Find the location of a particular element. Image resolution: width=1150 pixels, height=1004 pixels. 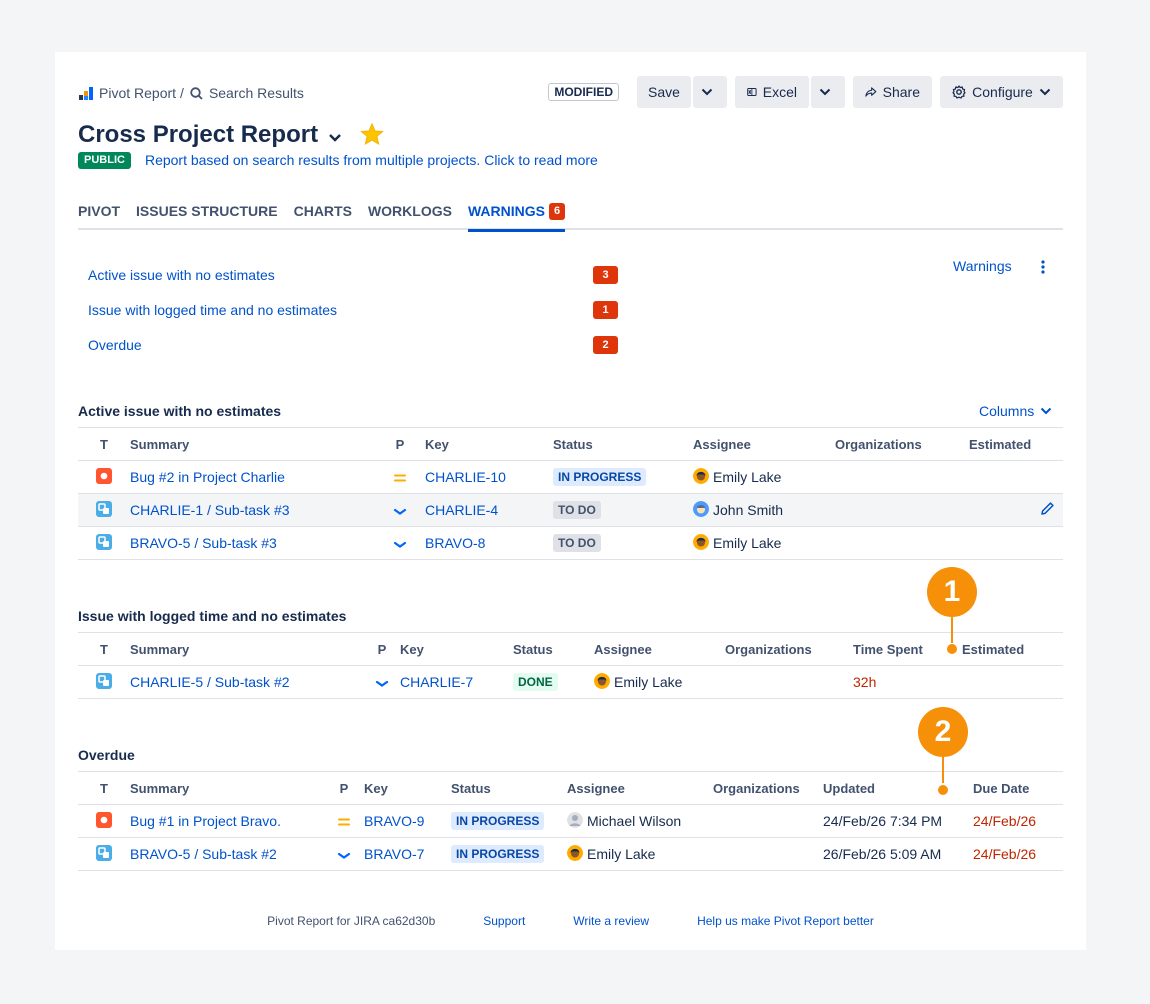

excel-dropdown-button is located at coordinates (828, 92).